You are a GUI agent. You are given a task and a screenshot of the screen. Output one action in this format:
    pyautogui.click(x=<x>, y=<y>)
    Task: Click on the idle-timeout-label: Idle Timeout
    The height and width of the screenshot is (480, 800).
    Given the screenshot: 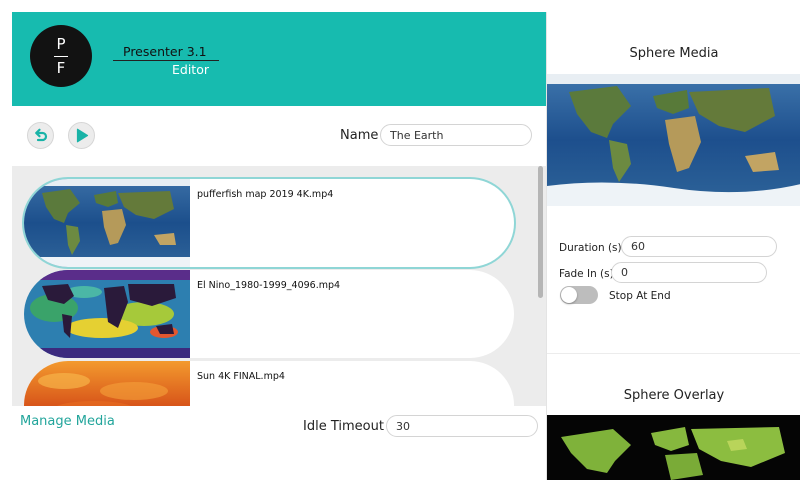 What is the action you would take?
    pyautogui.click(x=343, y=426)
    